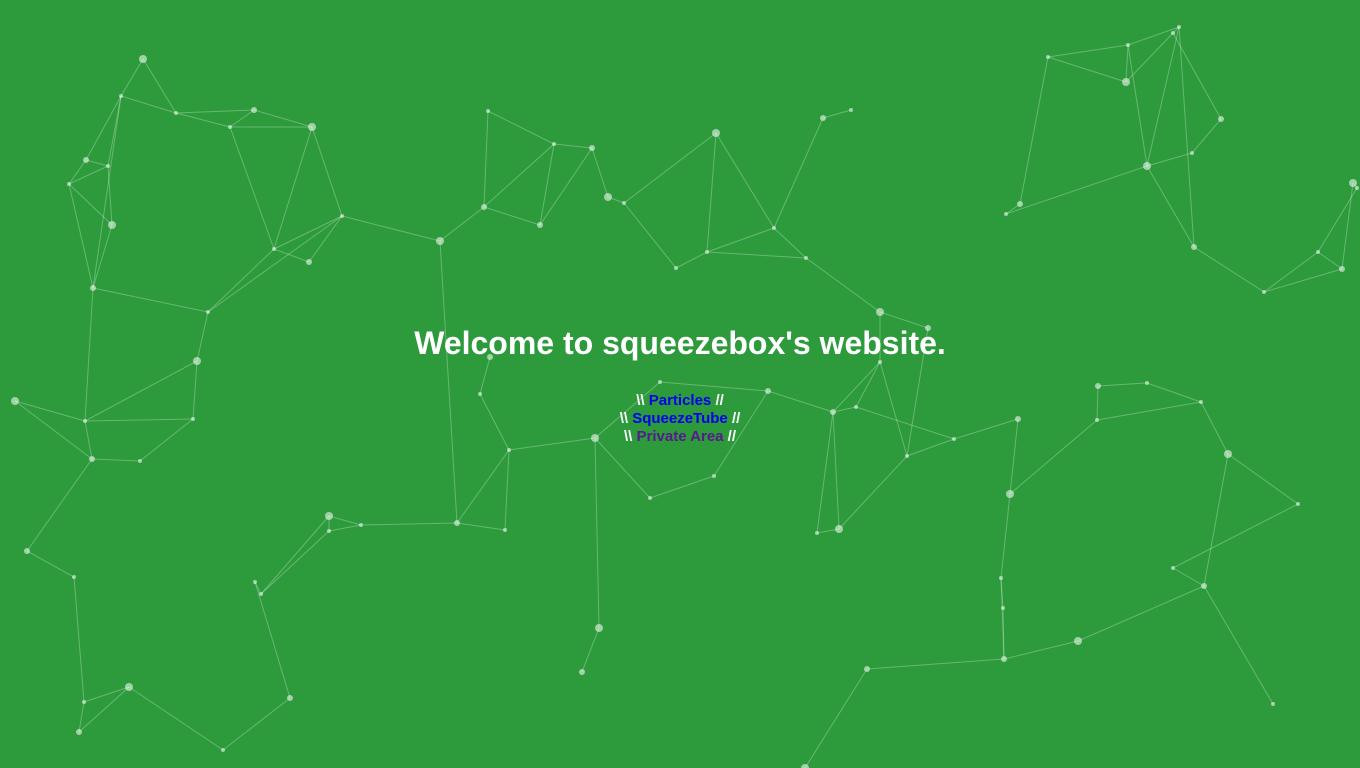  Describe the element at coordinates (680, 400) in the screenshot. I see `particles-link: Particles` at that location.